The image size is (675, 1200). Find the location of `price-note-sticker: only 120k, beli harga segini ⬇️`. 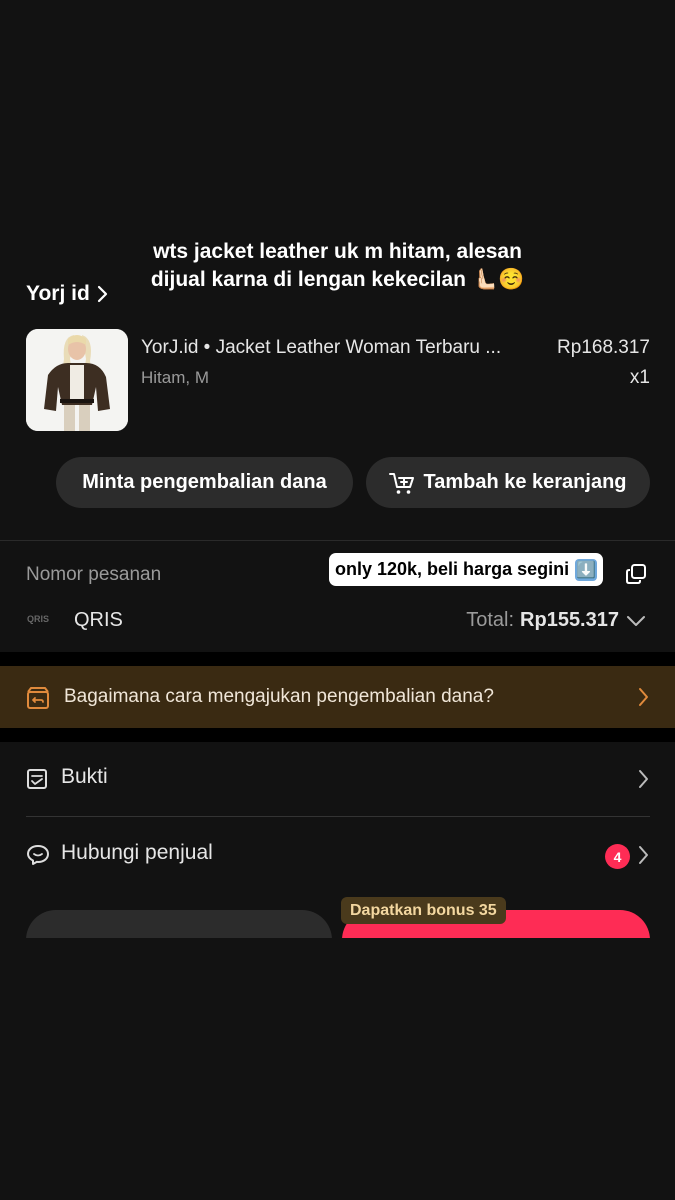

price-note-sticker: only 120k, beli harga segini ⬇️ is located at coordinates (466, 569).